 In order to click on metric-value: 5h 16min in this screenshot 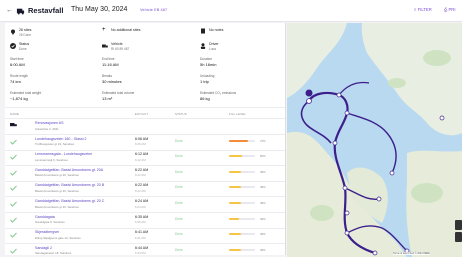, I will do `click(208, 64)`.